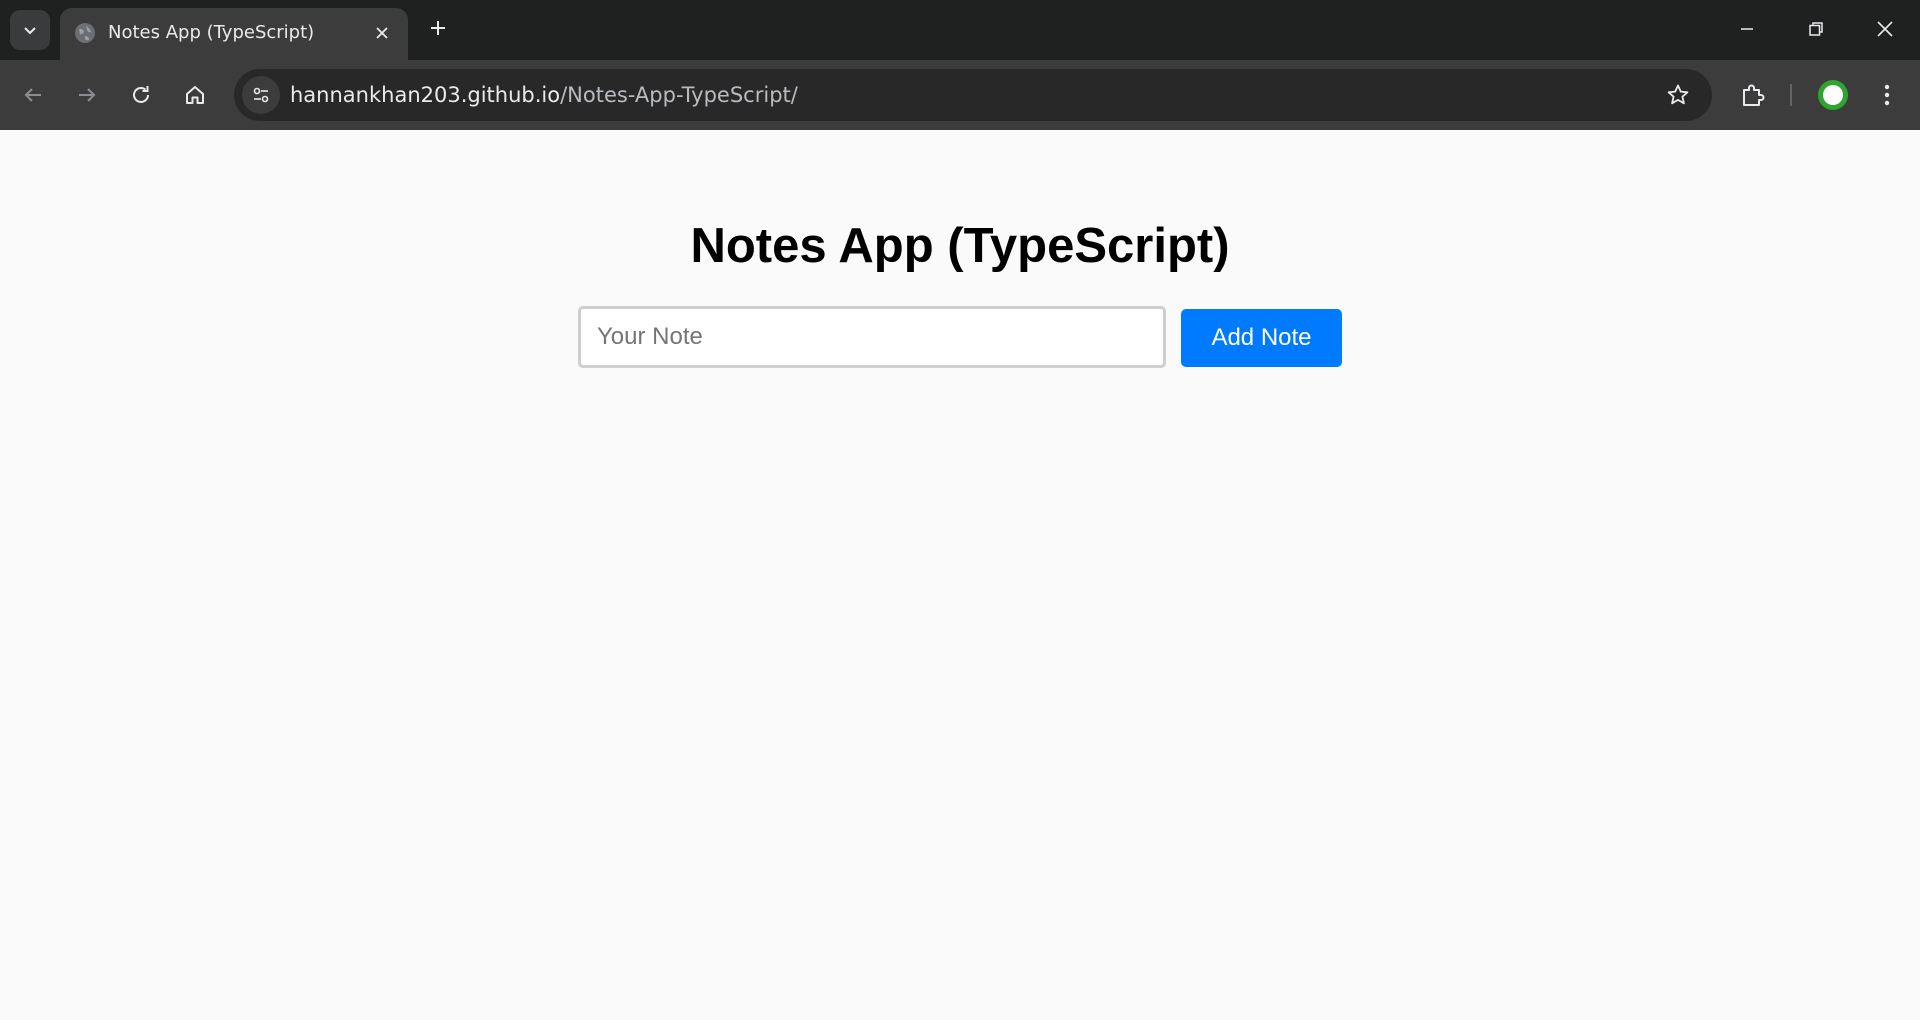 The image size is (1920, 1020). I want to click on kebab-menu-icon, so click(1887, 95).